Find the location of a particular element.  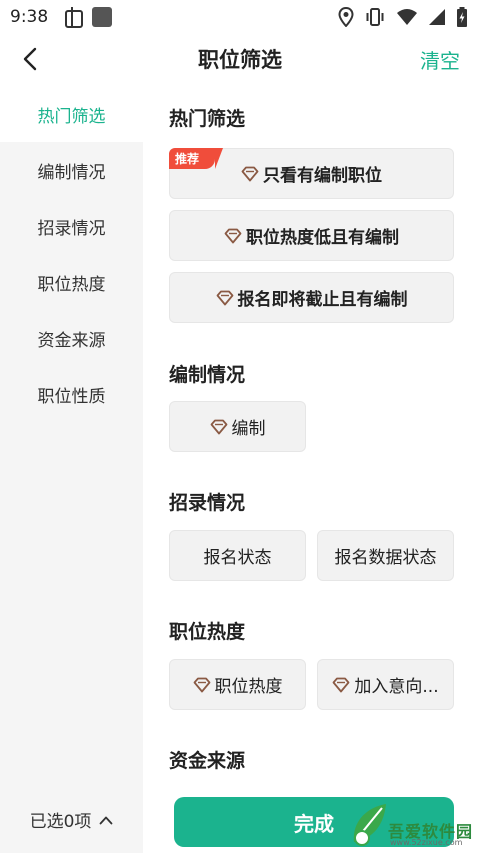

chip-label: 编制 is located at coordinates (248, 429).